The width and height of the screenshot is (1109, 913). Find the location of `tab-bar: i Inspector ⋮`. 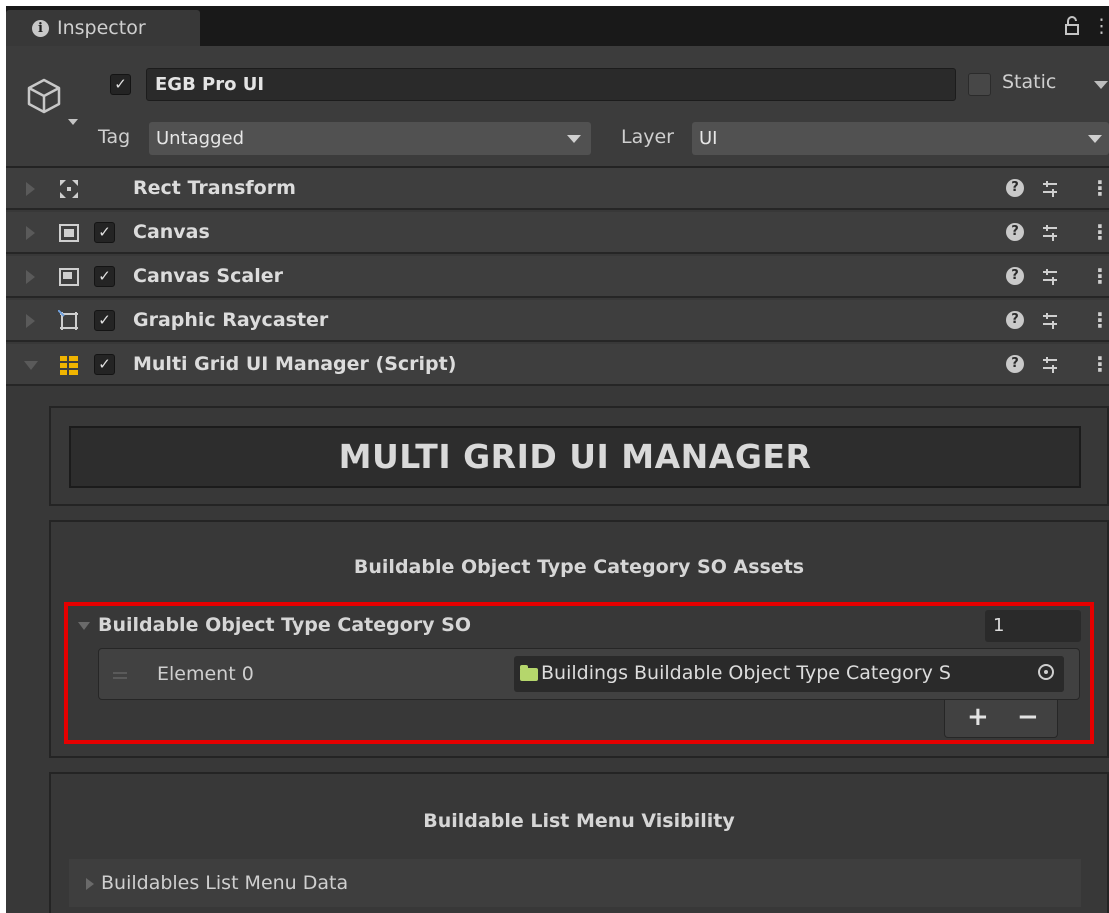

tab-bar: i Inspector ⋮ is located at coordinates (557, 26).